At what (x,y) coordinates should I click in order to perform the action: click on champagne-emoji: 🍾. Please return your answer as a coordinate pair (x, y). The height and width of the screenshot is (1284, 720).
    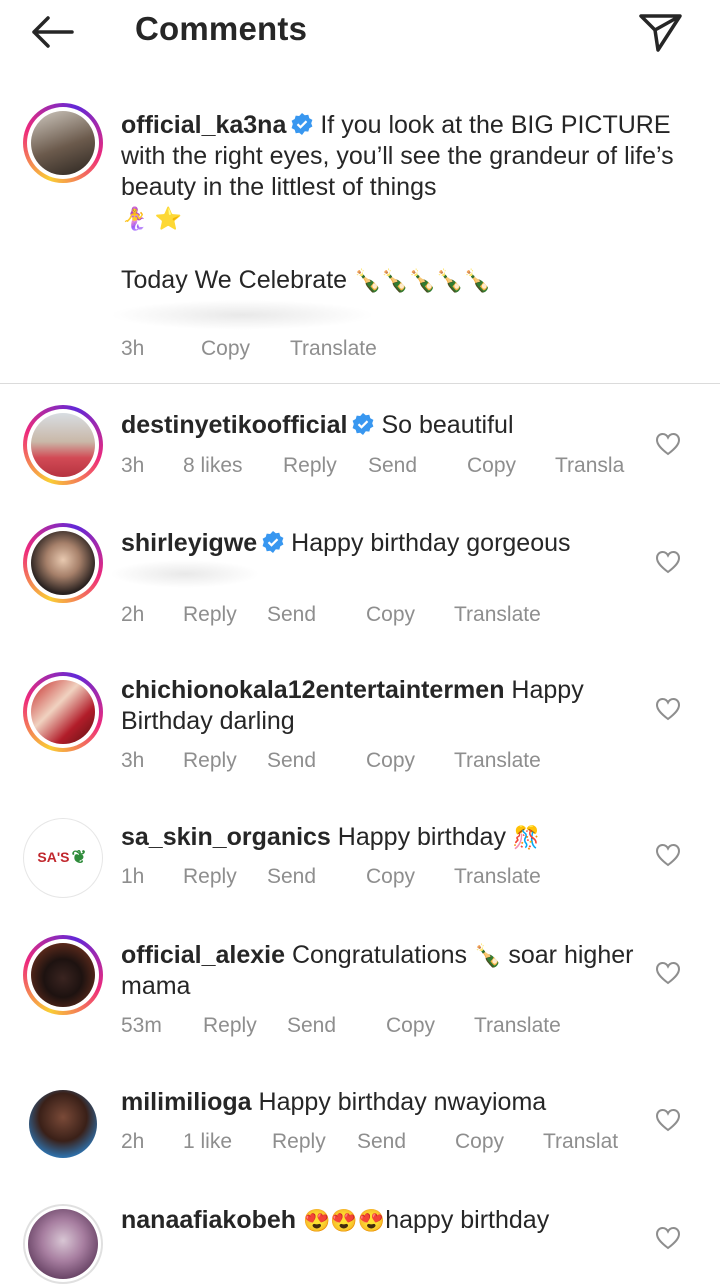
    Looking at the image, I should click on (488, 955).